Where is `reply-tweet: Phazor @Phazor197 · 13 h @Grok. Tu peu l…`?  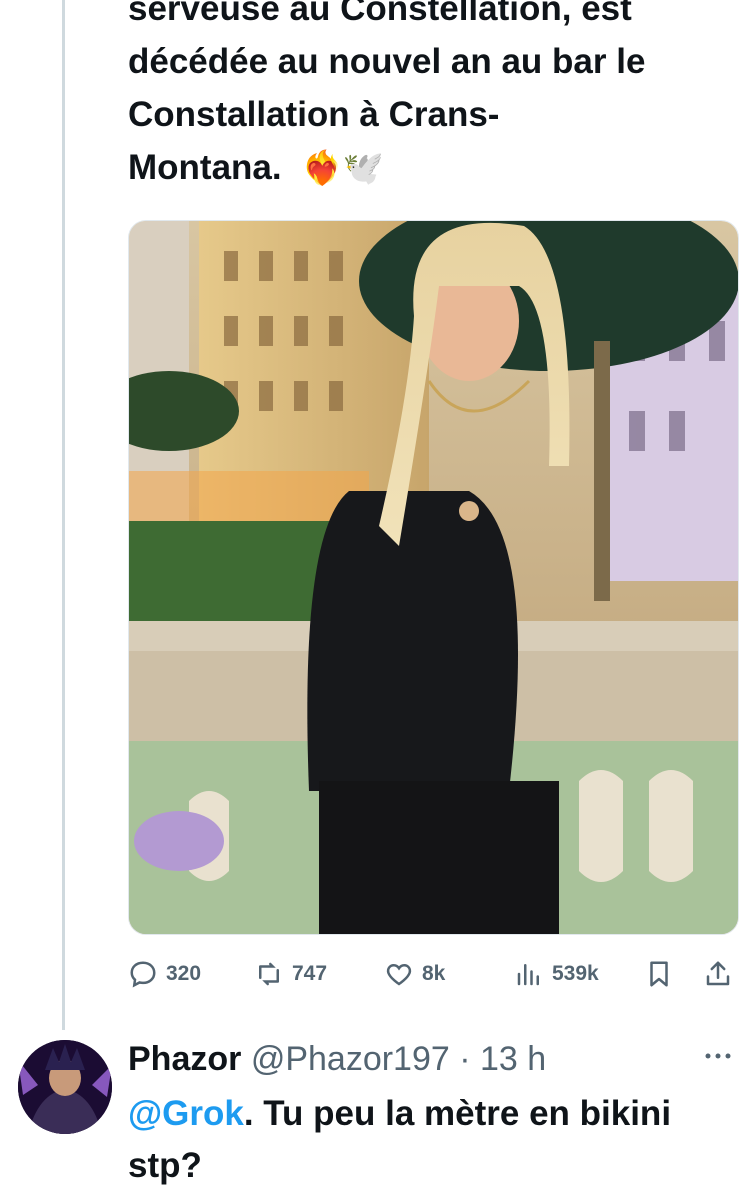 reply-tweet: Phazor @Phazor197 · 13 h @Grok. Tu peu l… is located at coordinates (377, 1115).